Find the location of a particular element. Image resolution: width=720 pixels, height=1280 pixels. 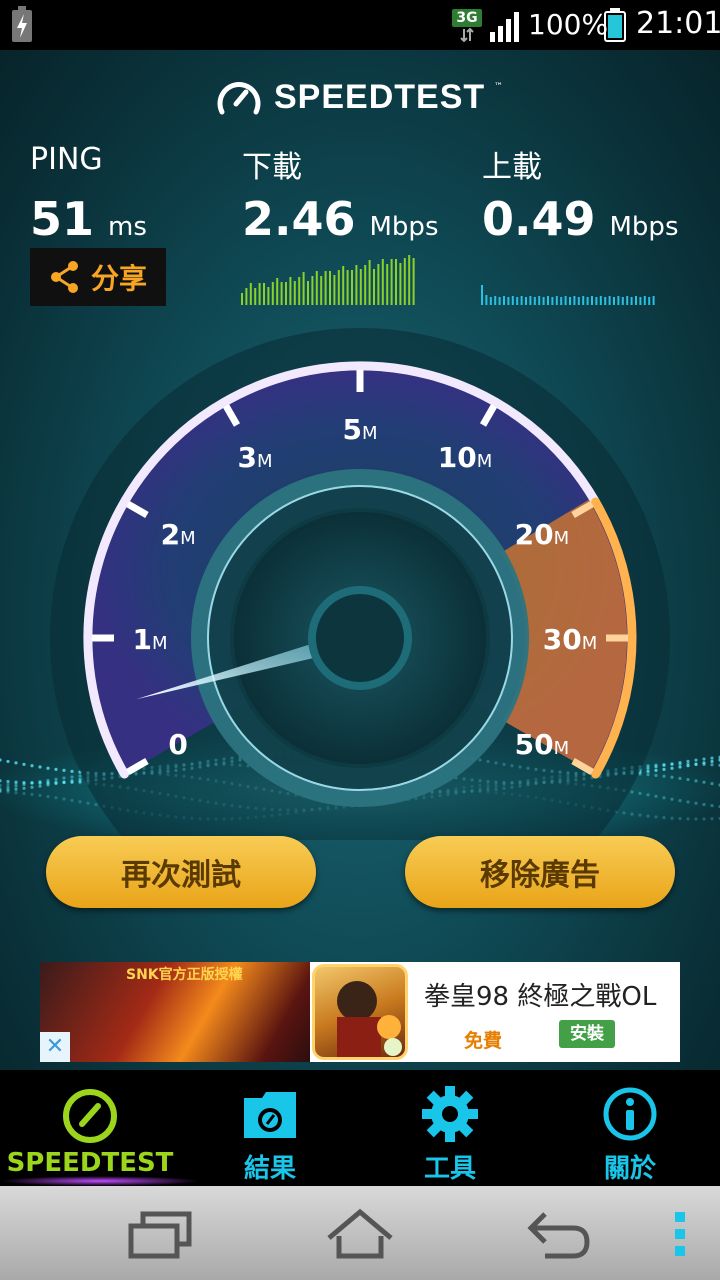

tab-tools: 工具 is located at coordinates (450, 1128).